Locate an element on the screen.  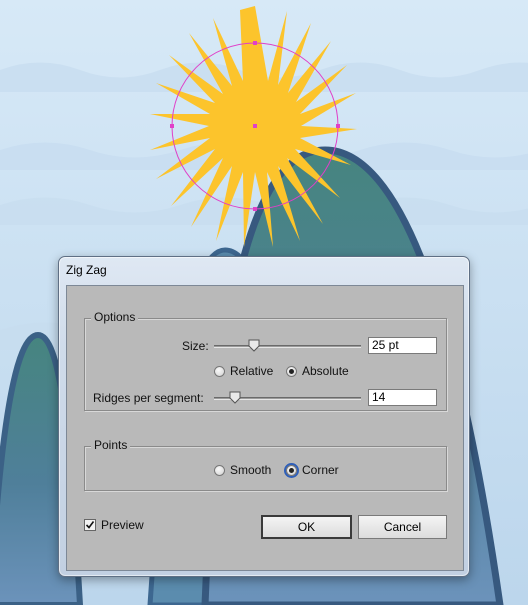
points-group: Points Smooth Corner is located at coordinates (265, 464).